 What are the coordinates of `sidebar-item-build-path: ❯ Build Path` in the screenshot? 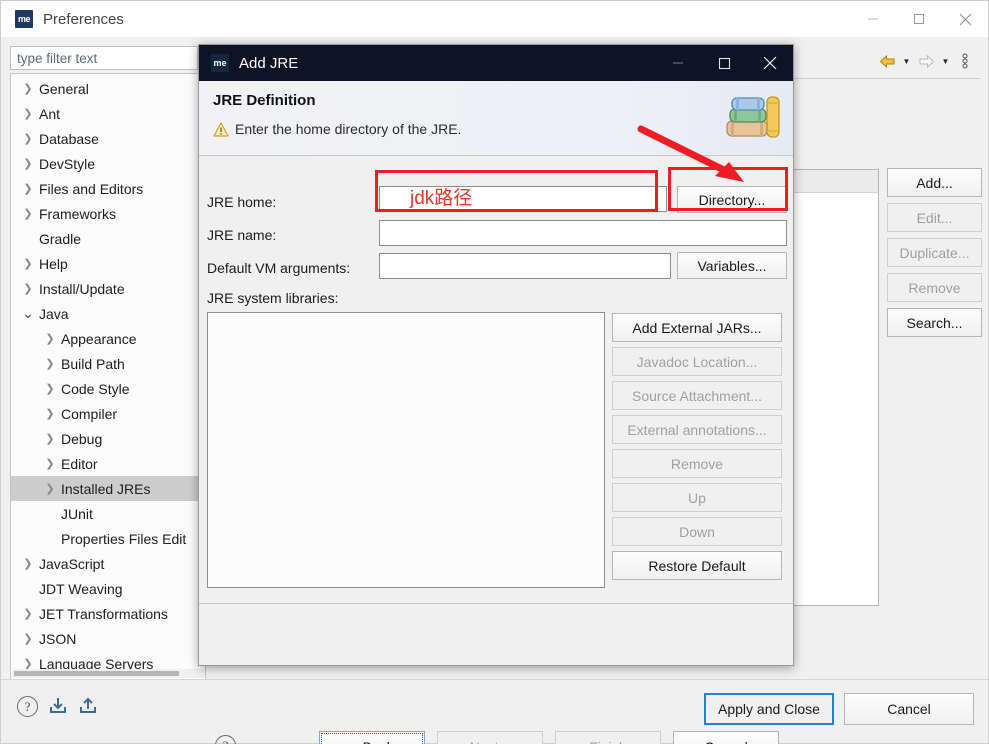 It's located at (108, 363).